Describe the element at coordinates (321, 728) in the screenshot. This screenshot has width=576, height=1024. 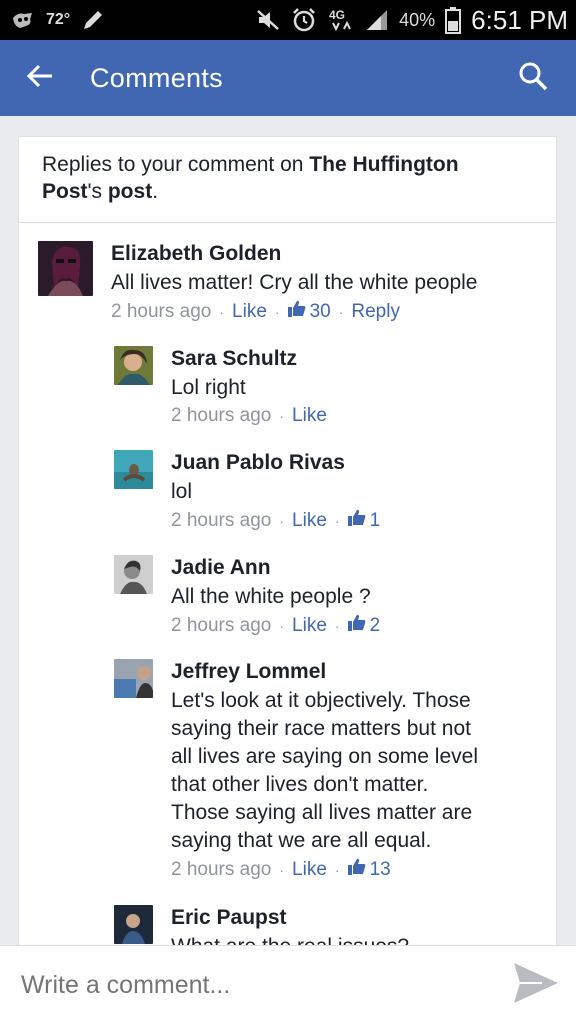
I see `comment-text-line: saying their race matters but not` at that location.